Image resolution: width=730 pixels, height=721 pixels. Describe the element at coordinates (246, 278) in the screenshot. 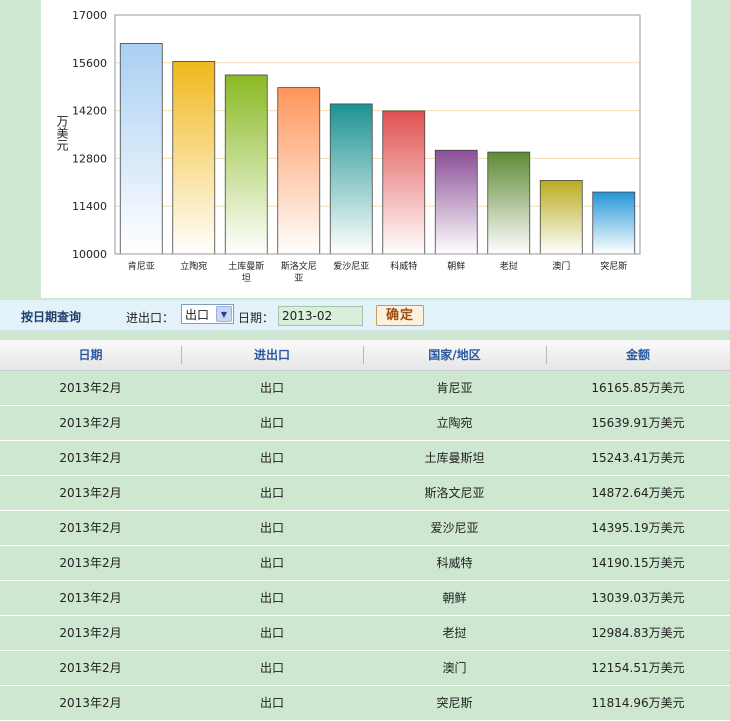

I see `x-tick-label: 坦` at that location.